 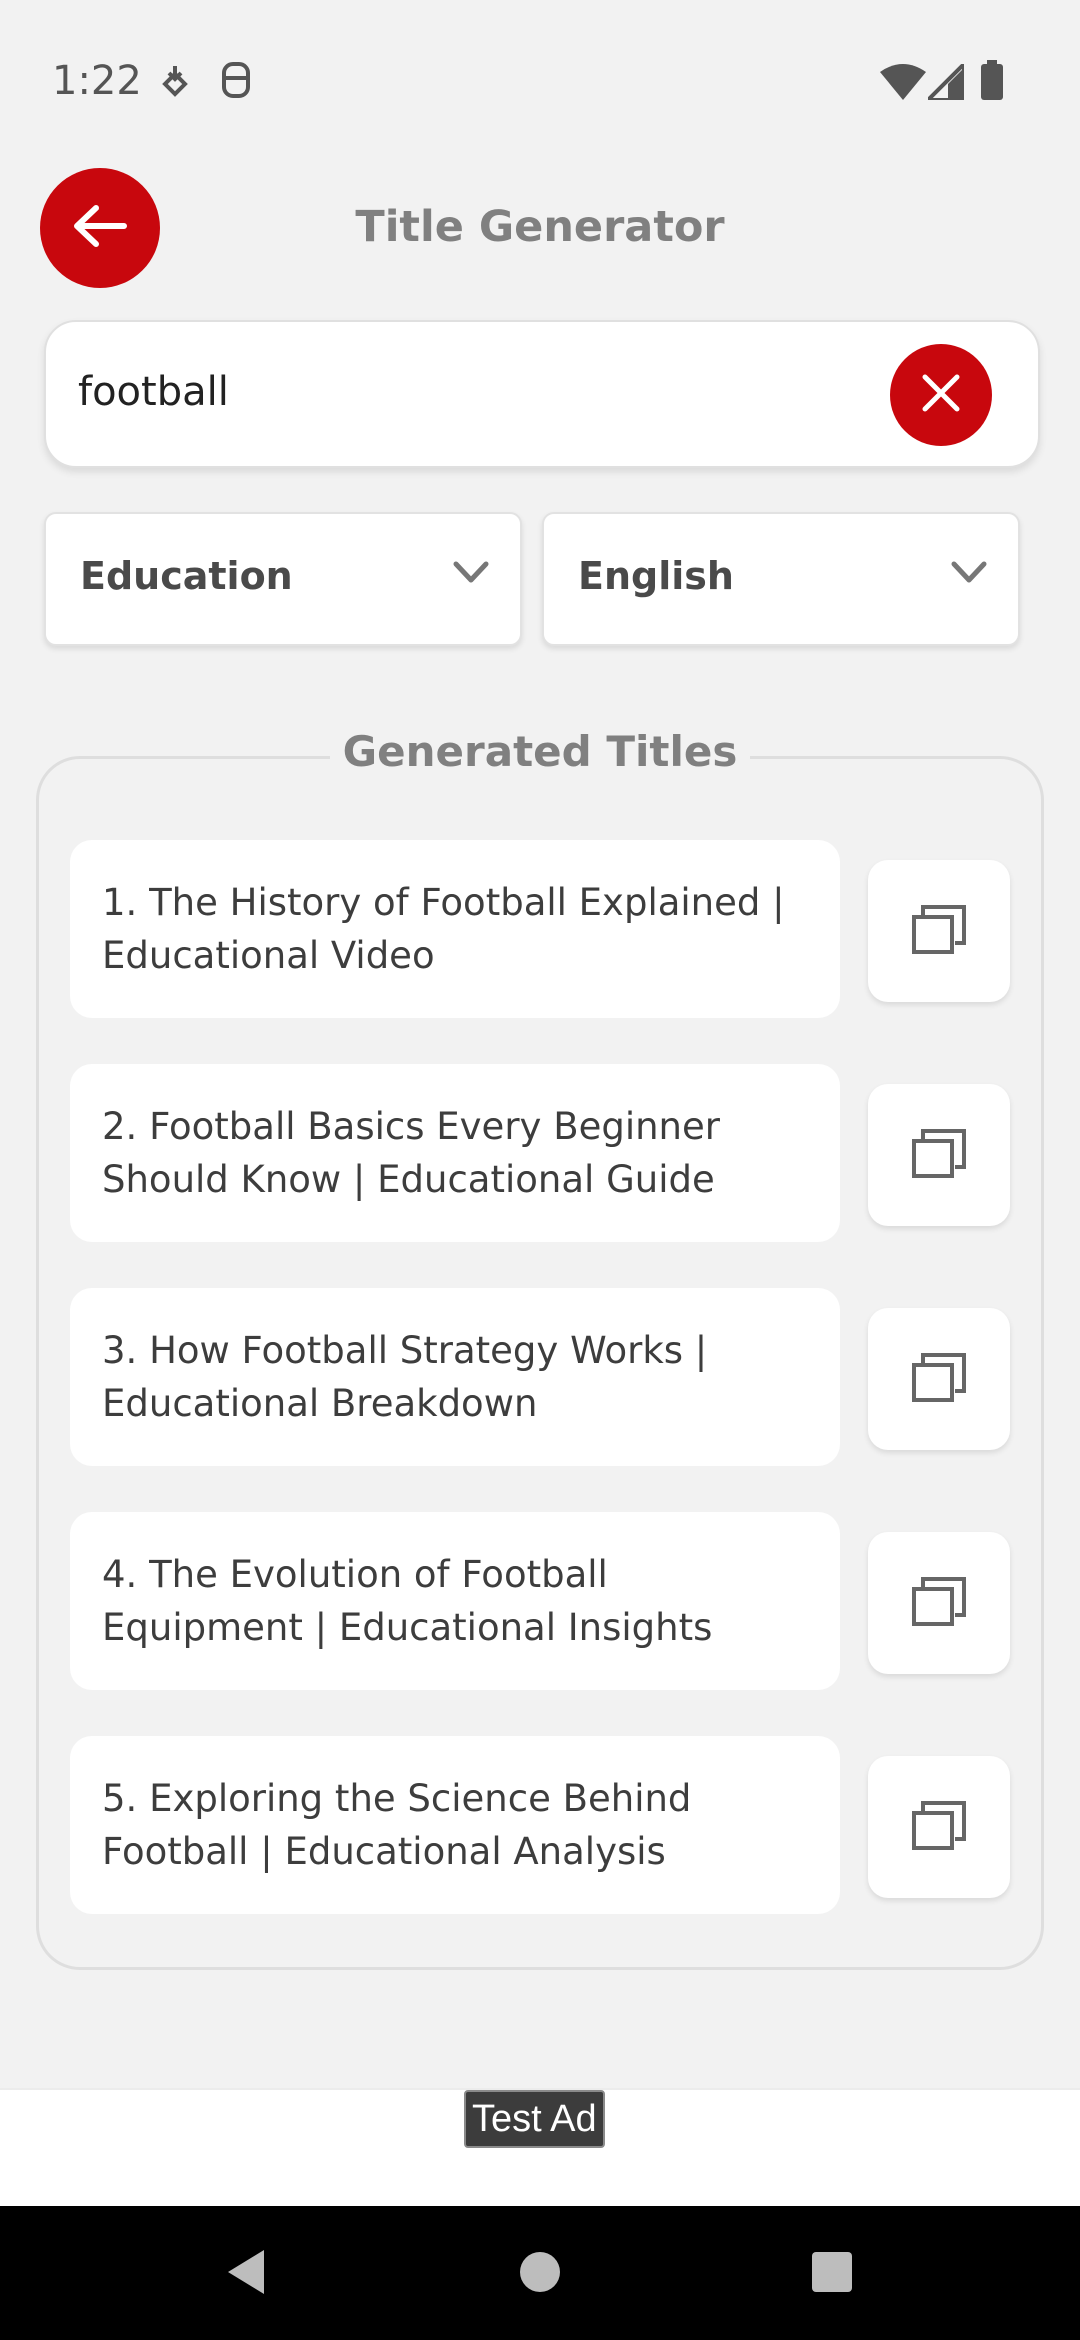 I want to click on page-title: Title Generator, so click(x=540, y=227).